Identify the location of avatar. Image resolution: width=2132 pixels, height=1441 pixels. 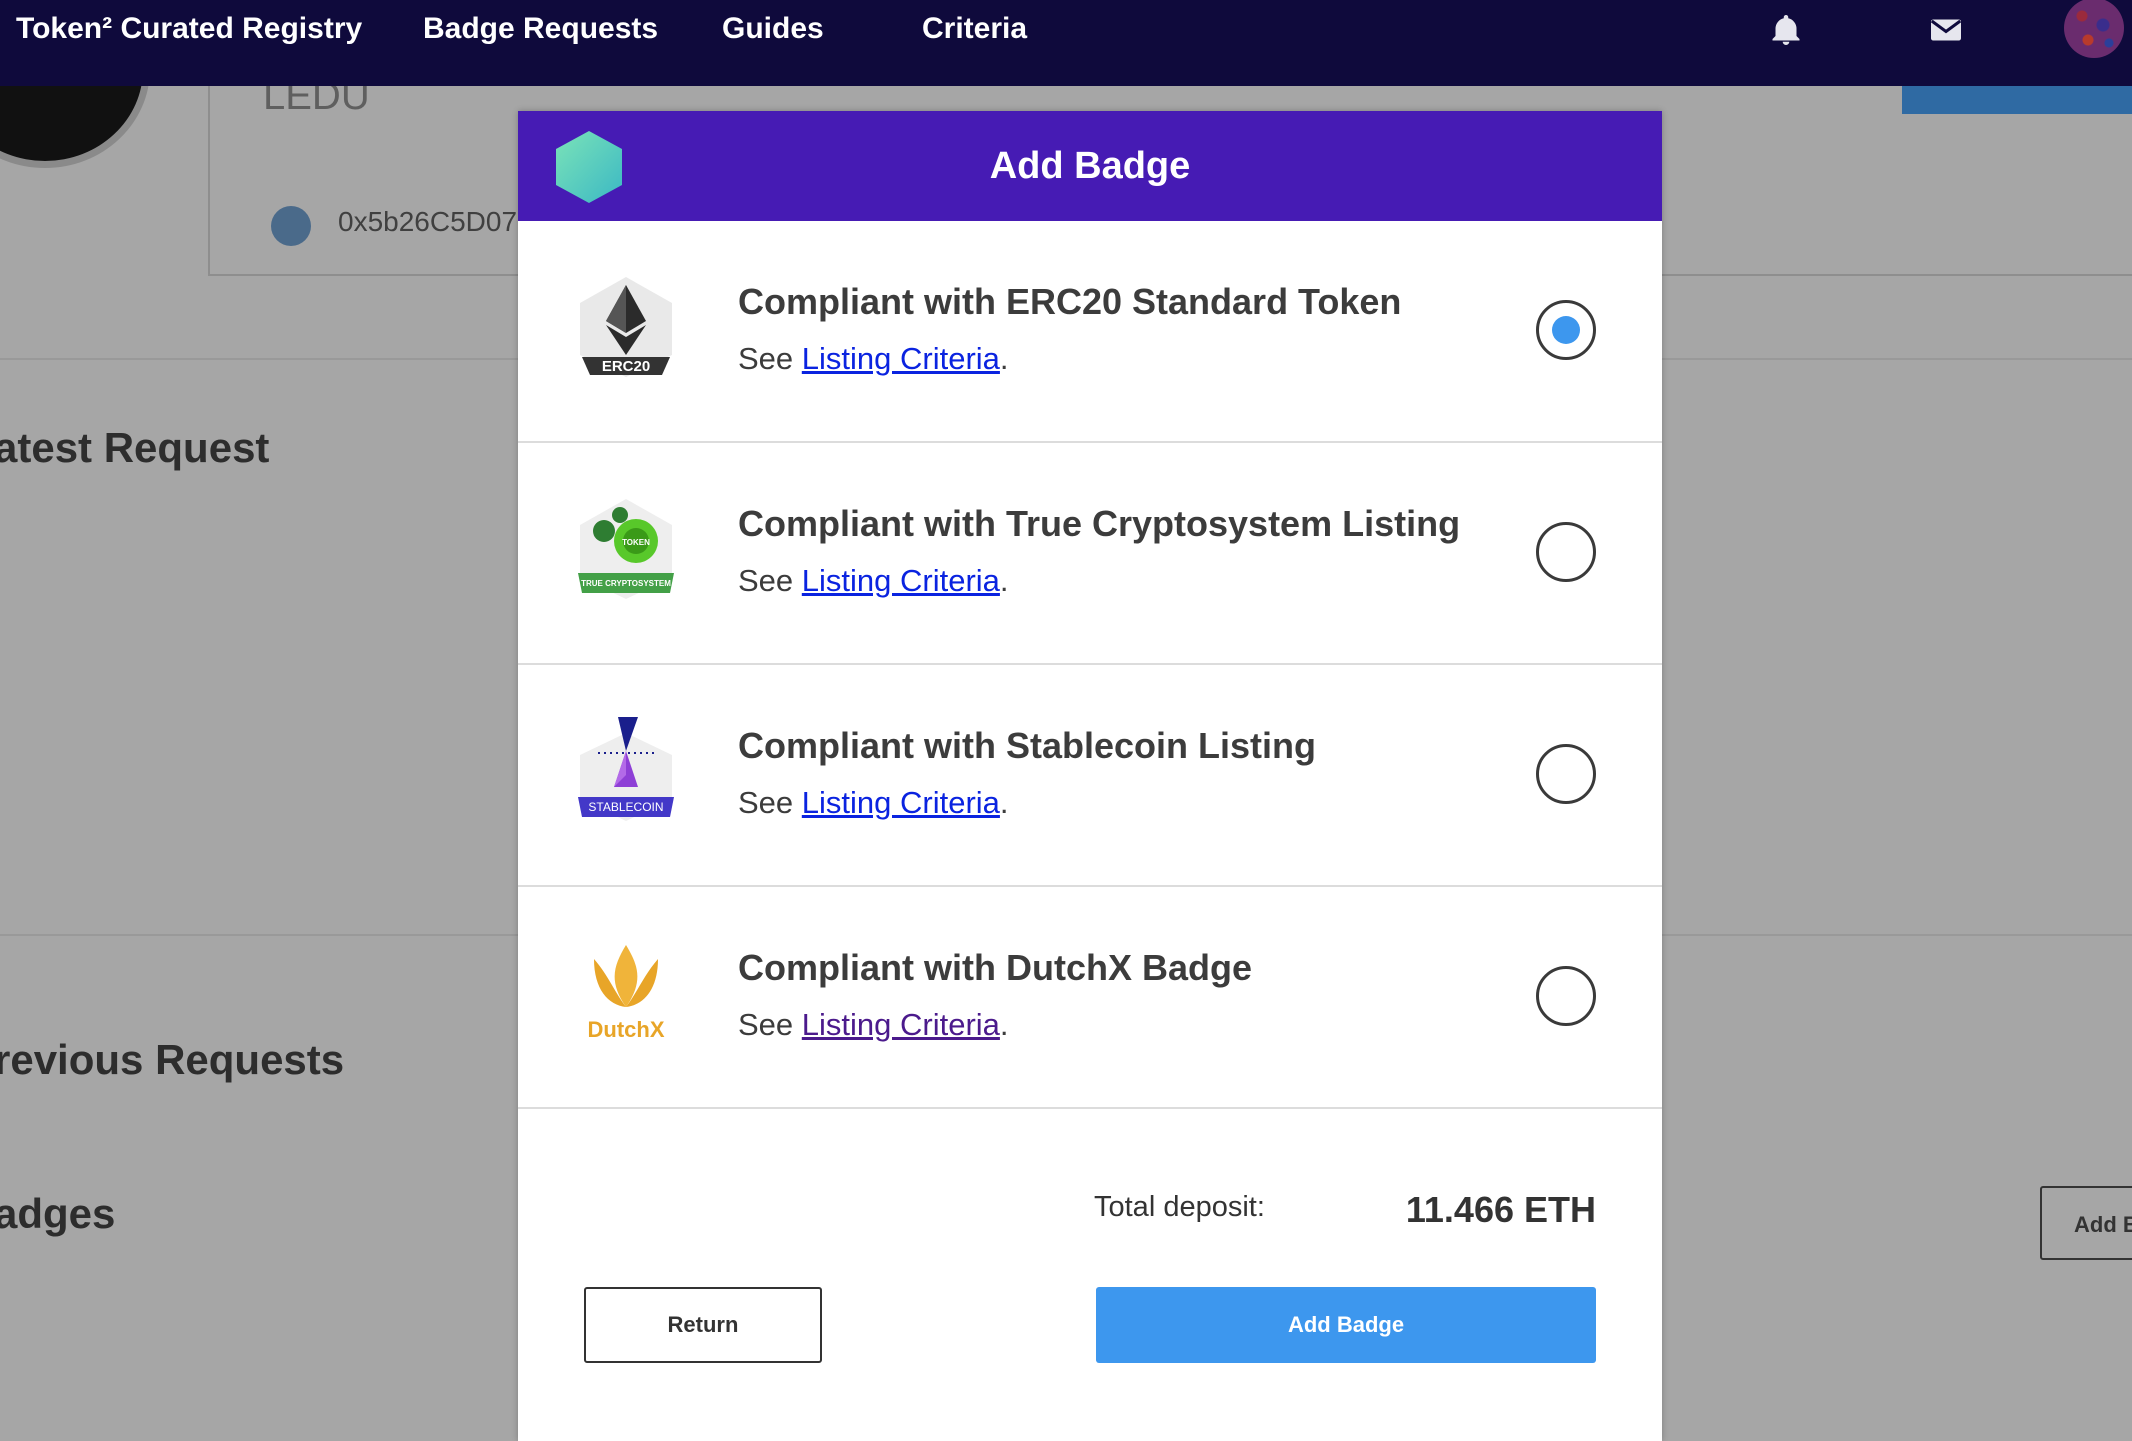
(2094, 29).